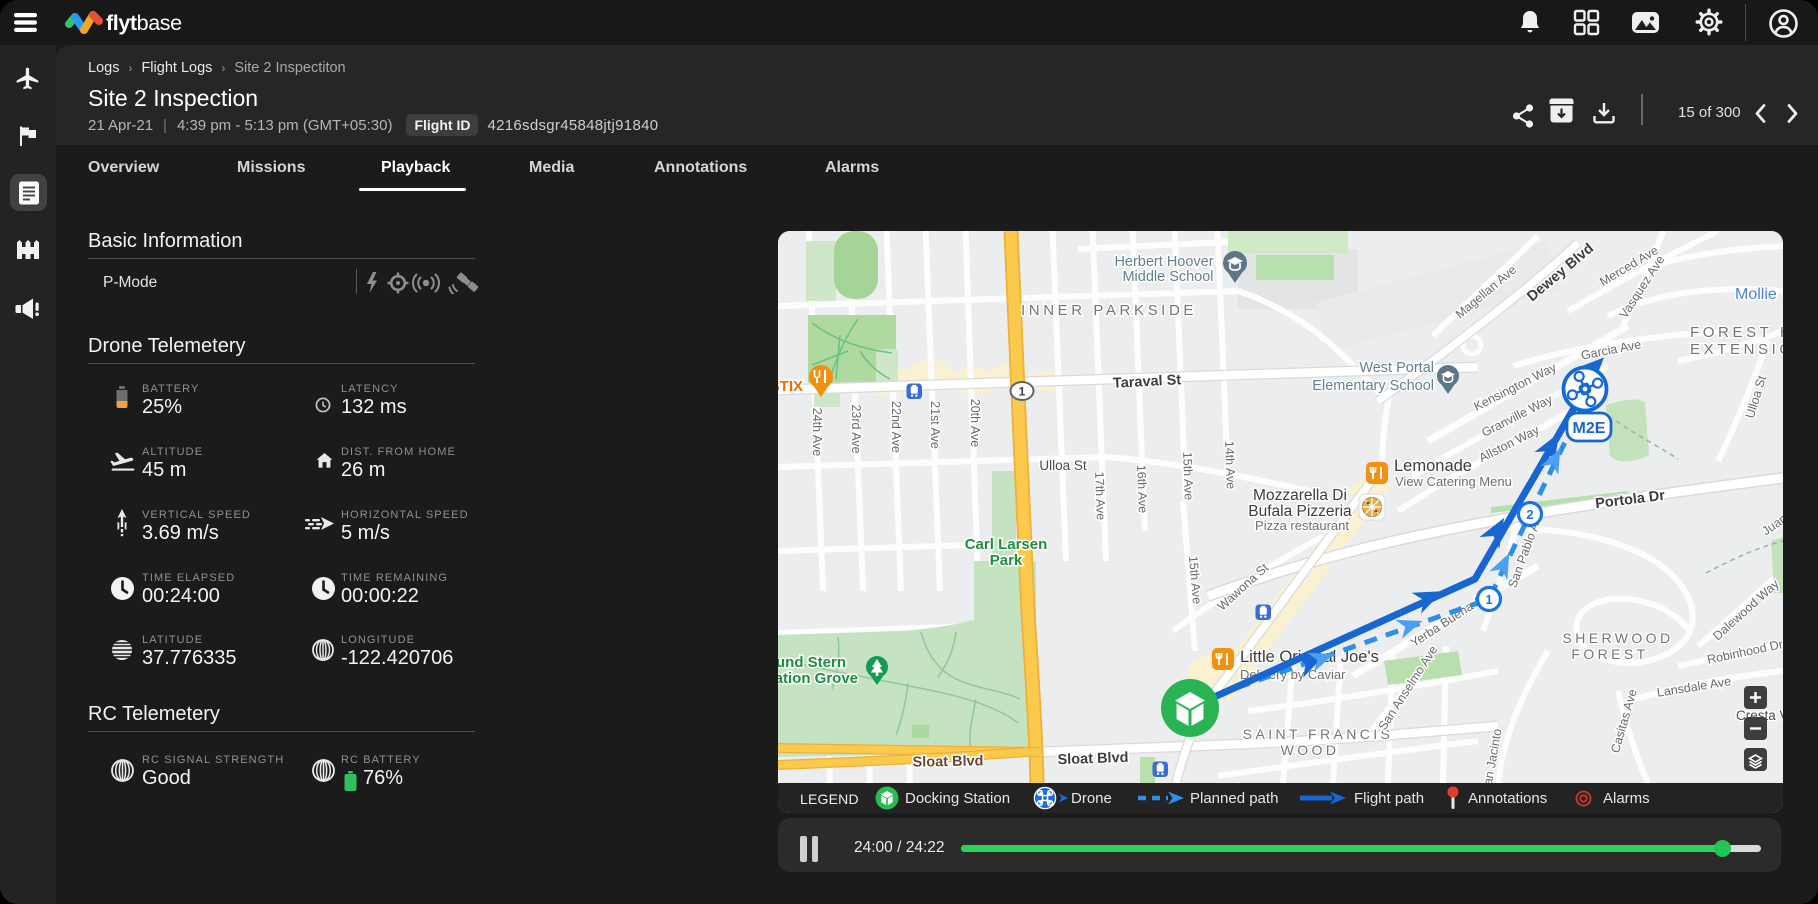  What do you see at coordinates (975, 423) in the screenshot?
I see `svg-text: 20th Ave` at bounding box center [975, 423].